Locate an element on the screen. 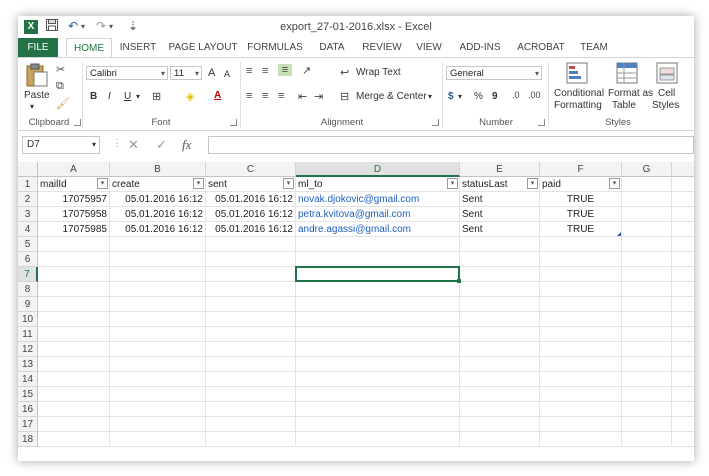 This screenshot has width=709, height=476. italic-button: I is located at coordinates (109, 96).